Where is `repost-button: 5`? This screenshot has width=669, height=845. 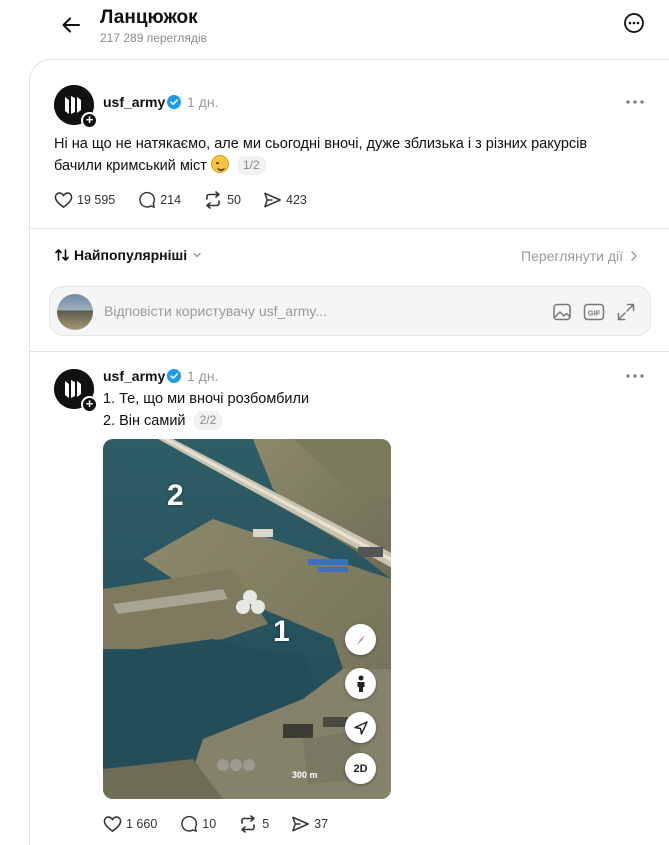 repost-button: 5 is located at coordinates (253, 824).